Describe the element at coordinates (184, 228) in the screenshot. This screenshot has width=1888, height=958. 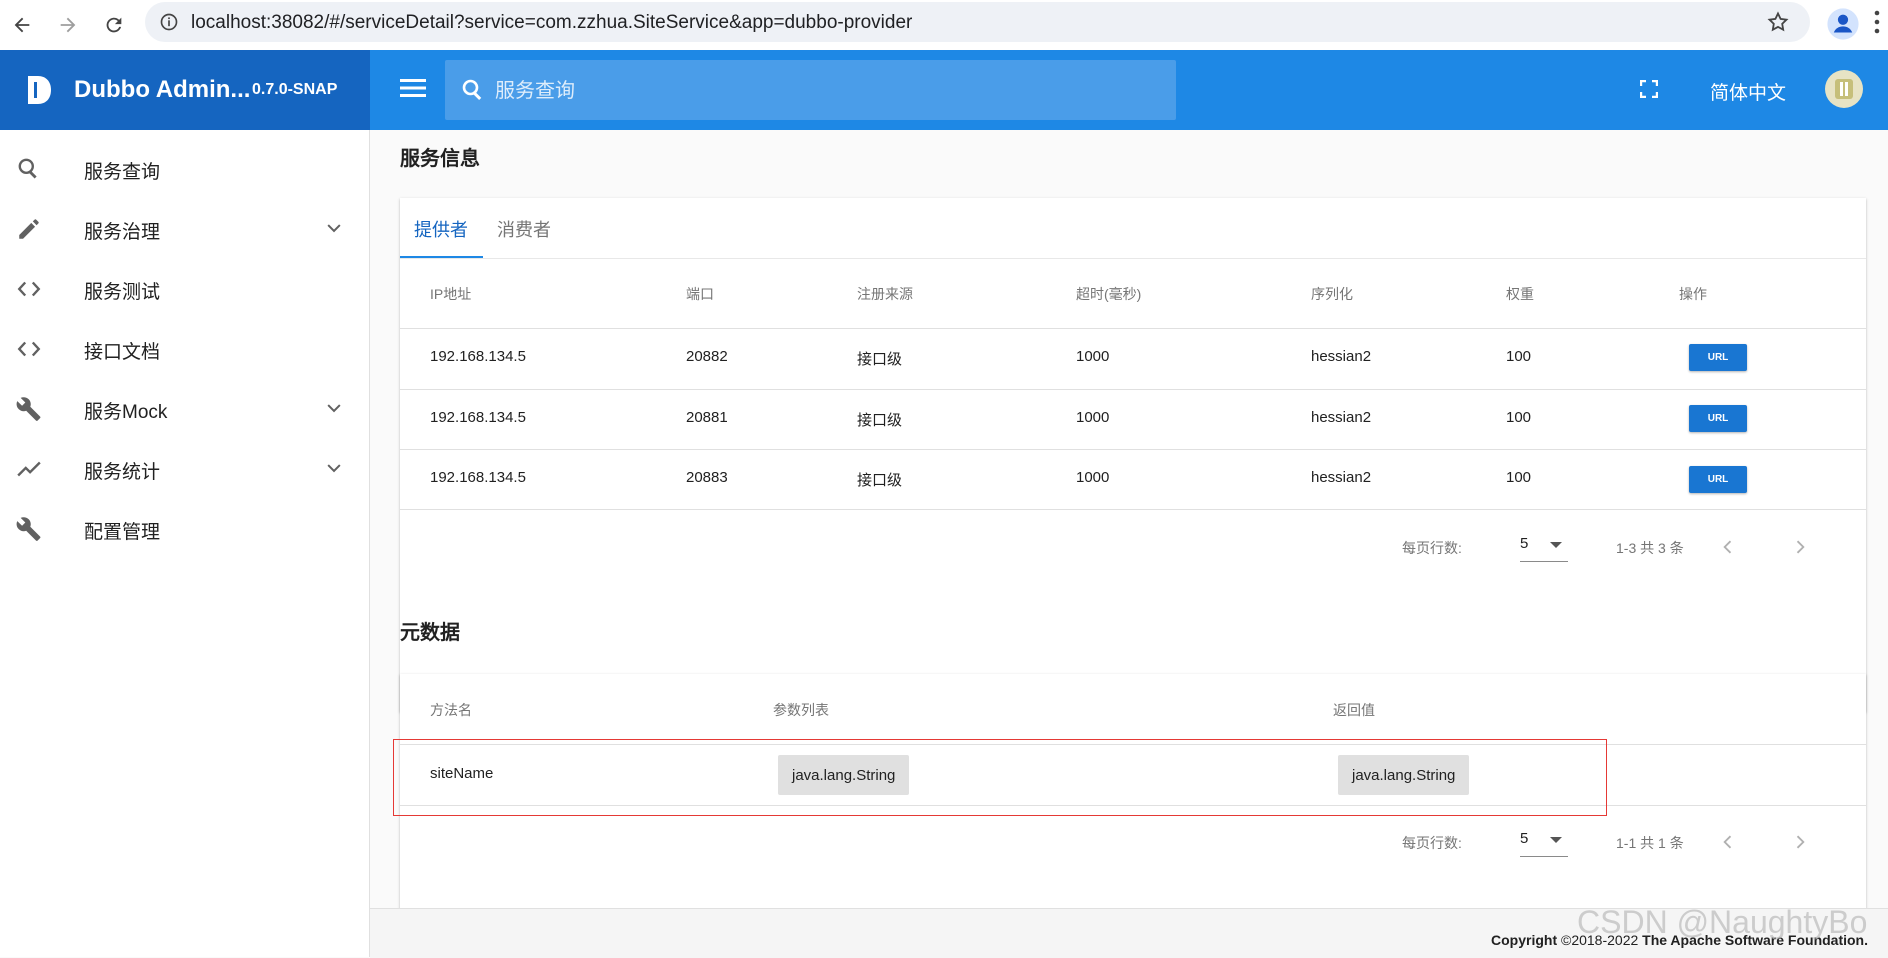
I see `sidebar-item-service-governance: 服务治理` at that location.